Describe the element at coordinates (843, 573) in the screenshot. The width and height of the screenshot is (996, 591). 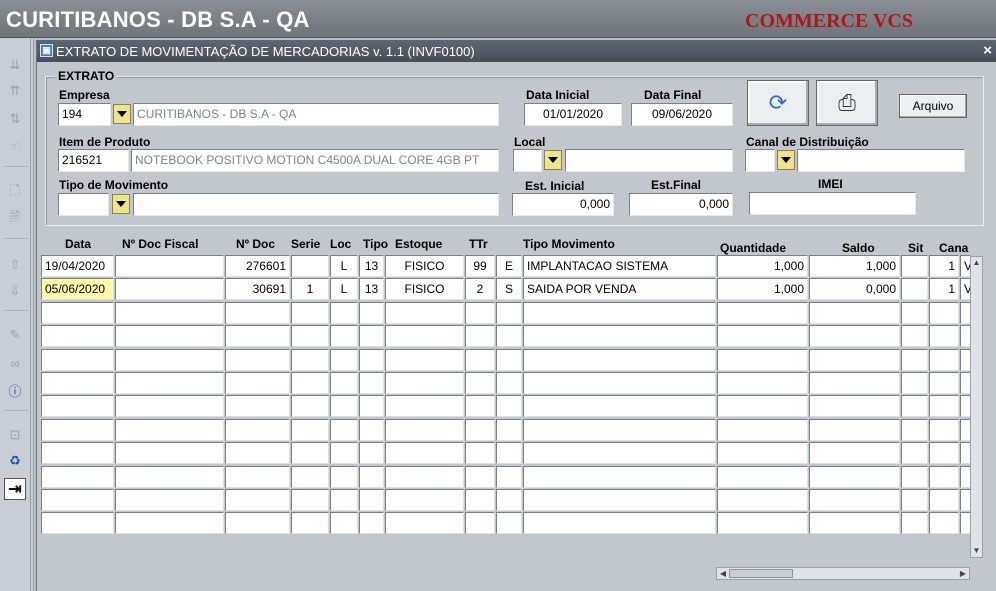
I see `horizontal-scrollbar: ◀ ▶` at that location.